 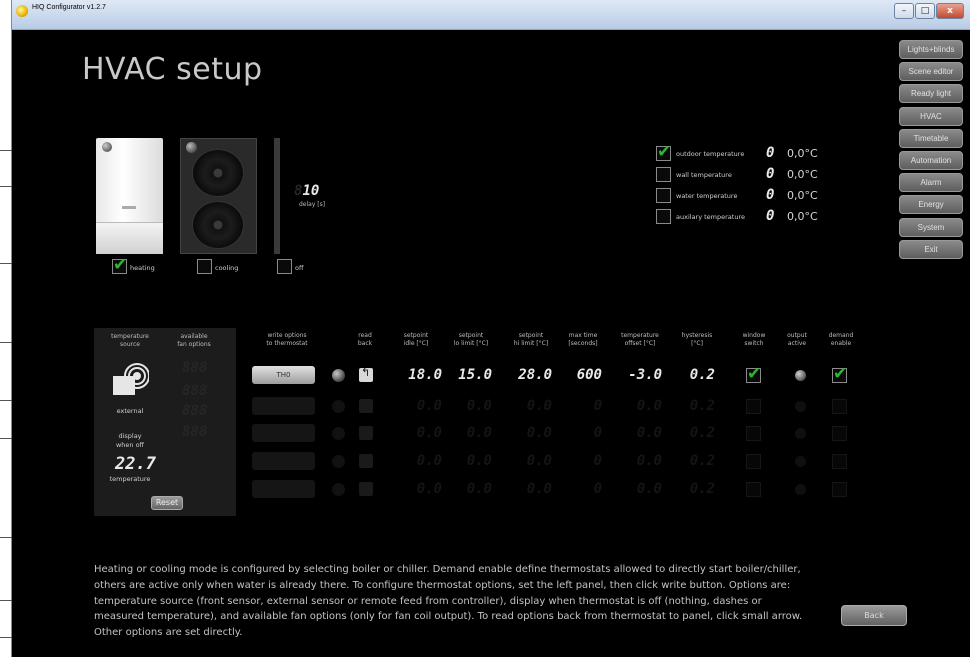 What do you see at coordinates (640, 339) in the screenshot?
I see `header-temperature-offset: temperature offset [°C]` at bounding box center [640, 339].